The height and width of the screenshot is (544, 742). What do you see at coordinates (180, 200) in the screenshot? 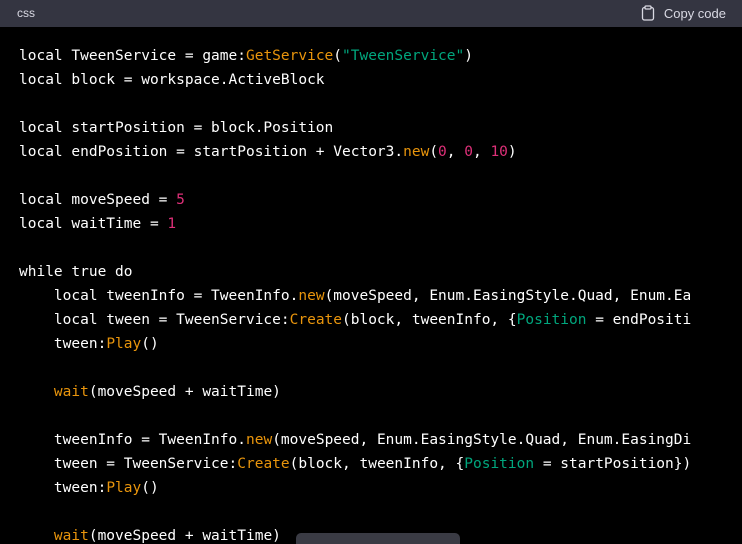
I see `code-token: 5` at bounding box center [180, 200].